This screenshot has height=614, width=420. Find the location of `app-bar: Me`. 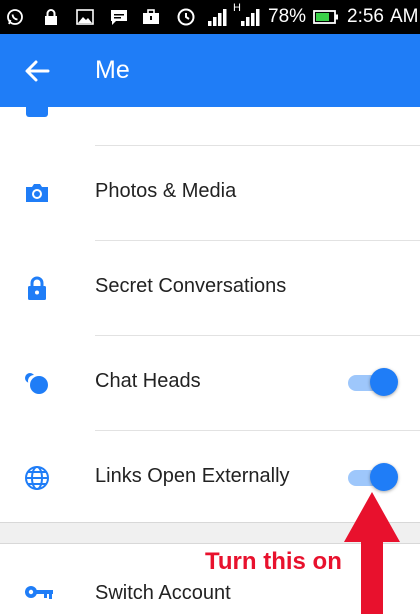

app-bar: Me is located at coordinates (210, 70).